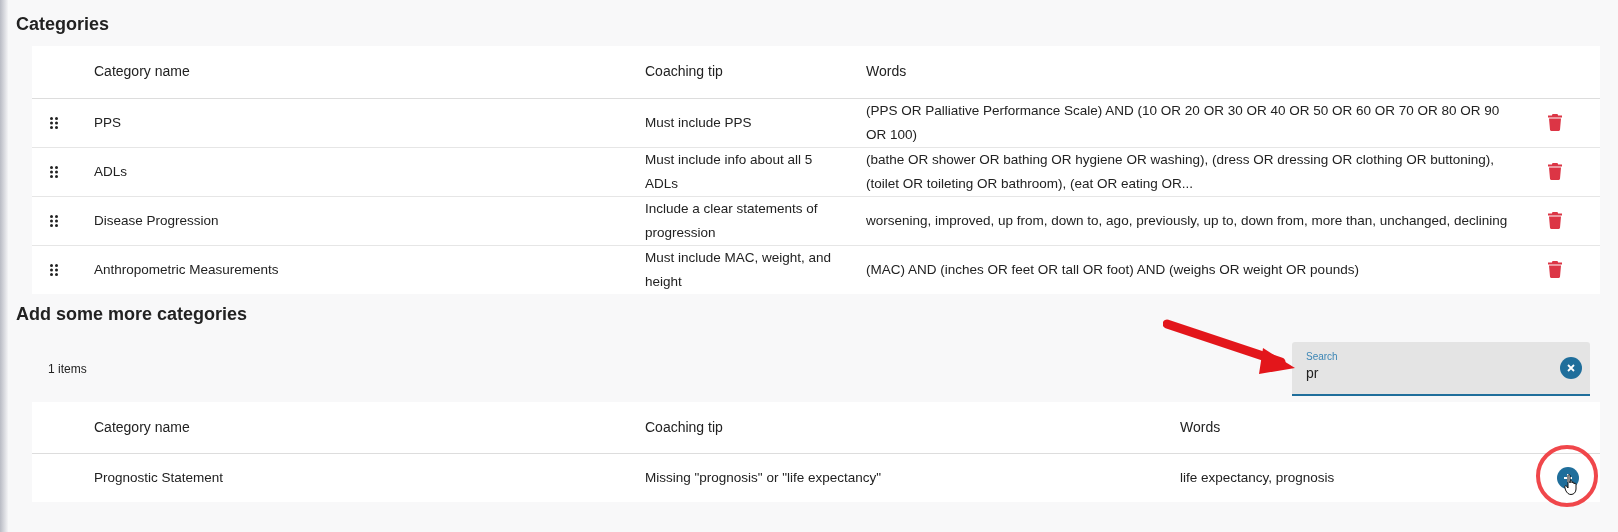  What do you see at coordinates (1257, 477) in the screenshot?
I see `category-words: life expectancy, prognosis` at bounding box center [1257, 477].